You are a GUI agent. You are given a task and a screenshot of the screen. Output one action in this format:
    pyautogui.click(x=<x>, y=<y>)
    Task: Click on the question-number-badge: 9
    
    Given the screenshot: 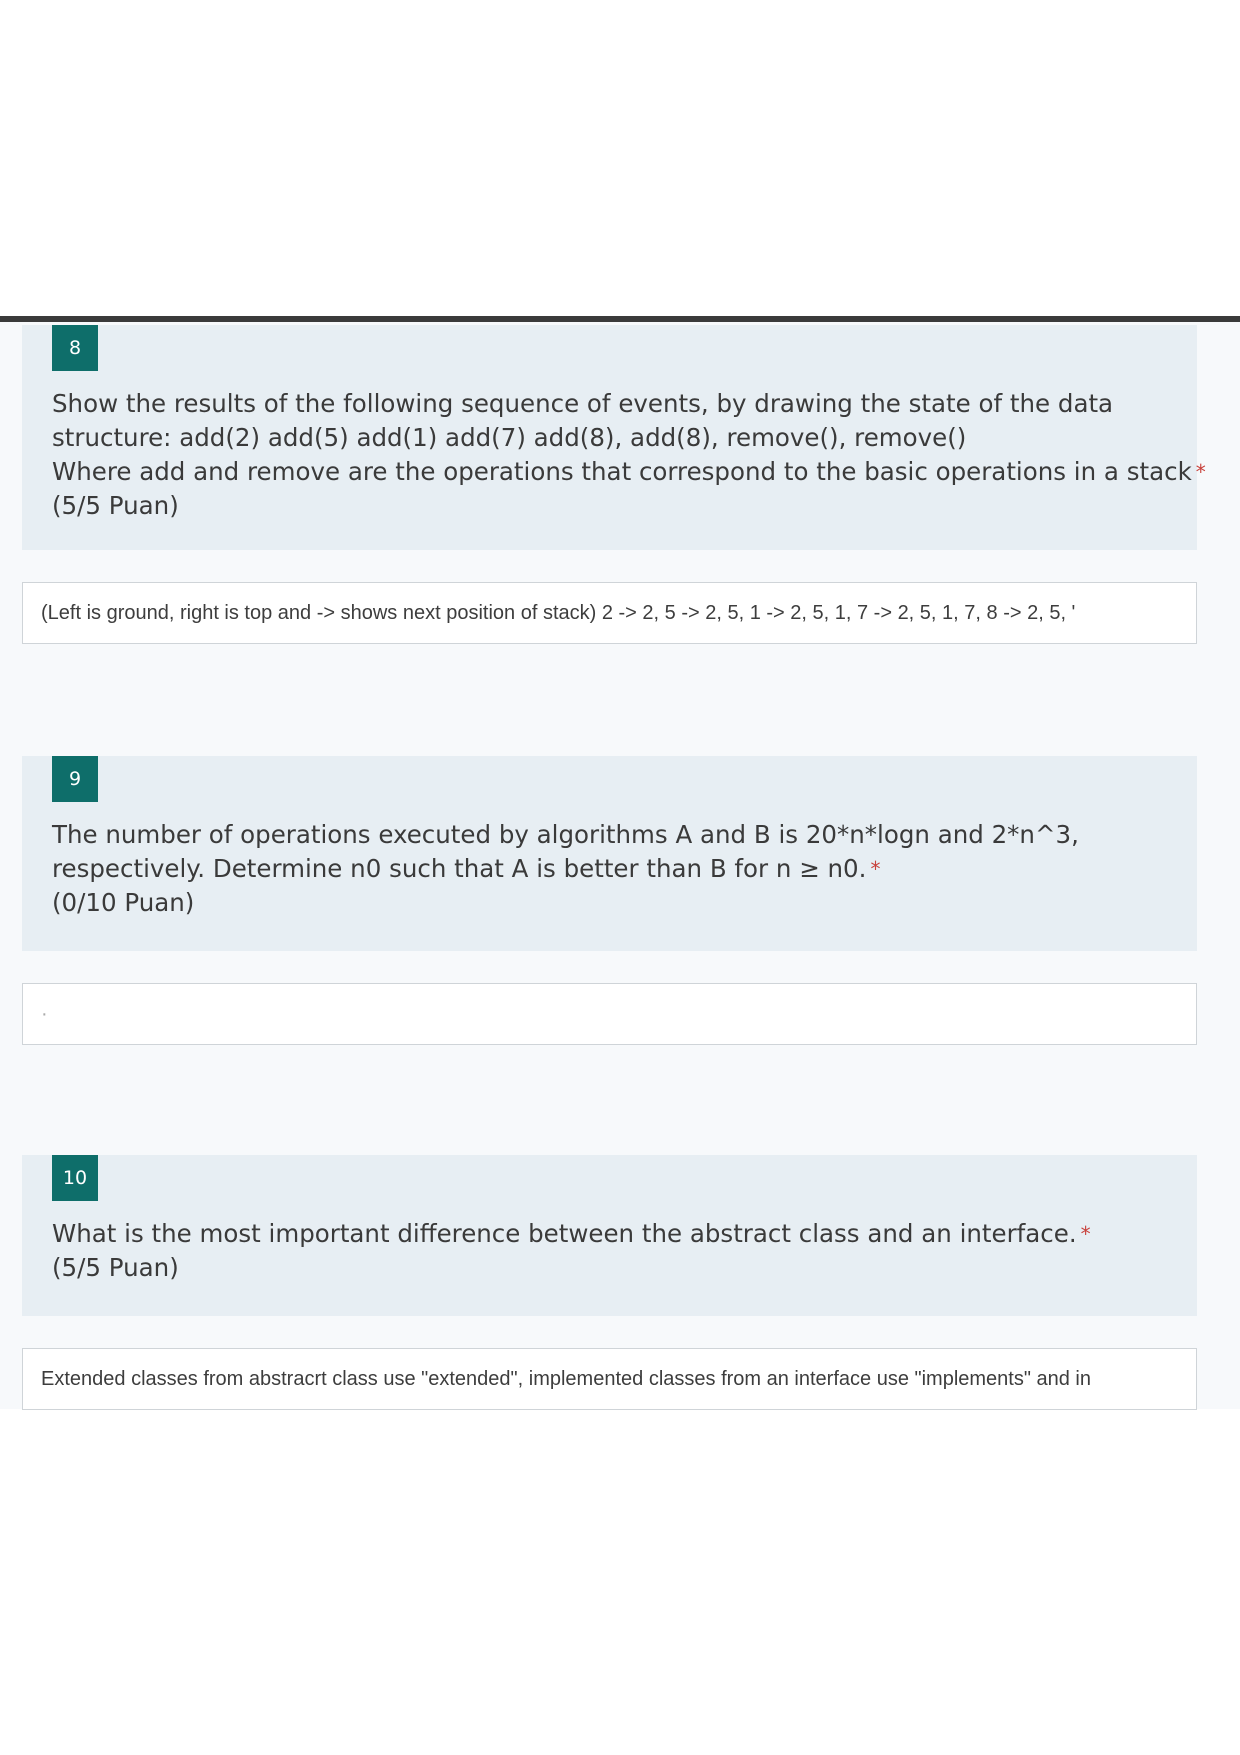 What is the action you would take?
    pyautogui.click(x=75, y=779)
    